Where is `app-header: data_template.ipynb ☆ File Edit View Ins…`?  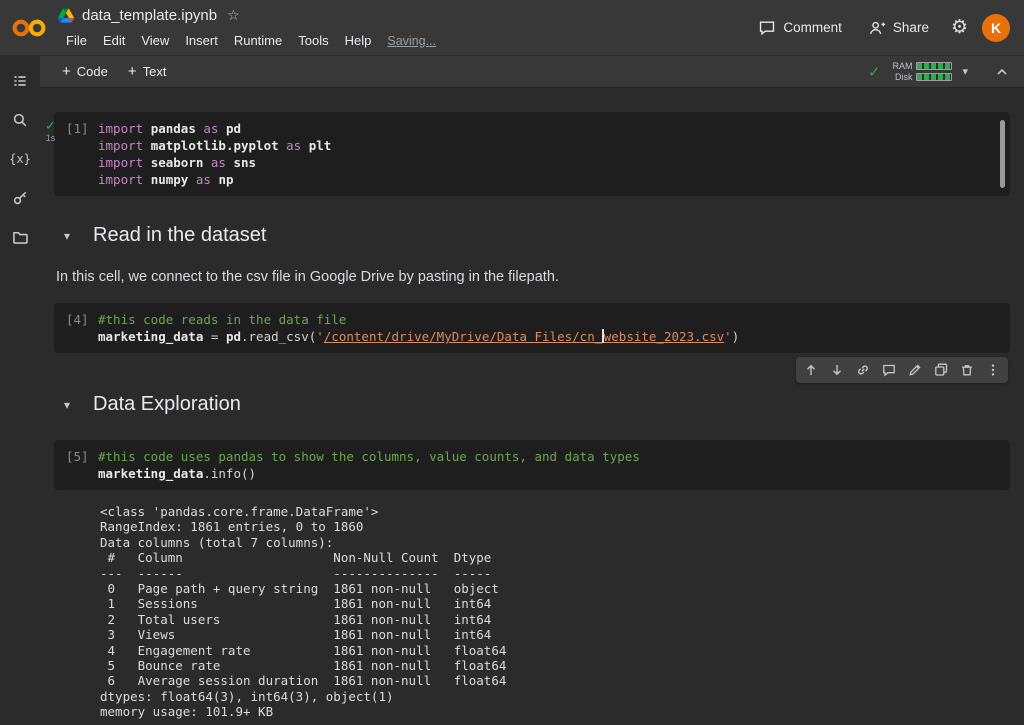
app-header: data_template.ipynb ☆ File Edit View Ins… is located at coordinates (512, 28).